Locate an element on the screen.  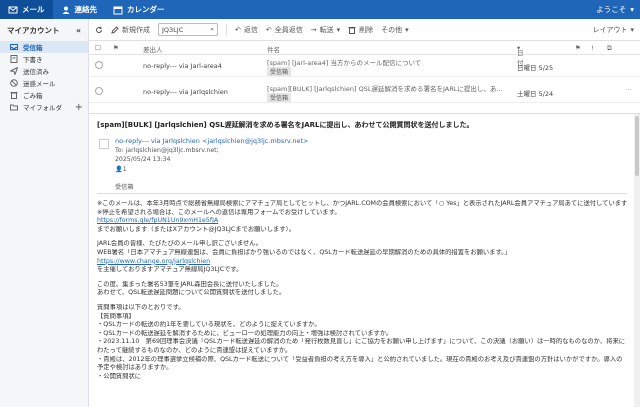
tab-calendar: カレンダー is located at coordinates (139, 9).